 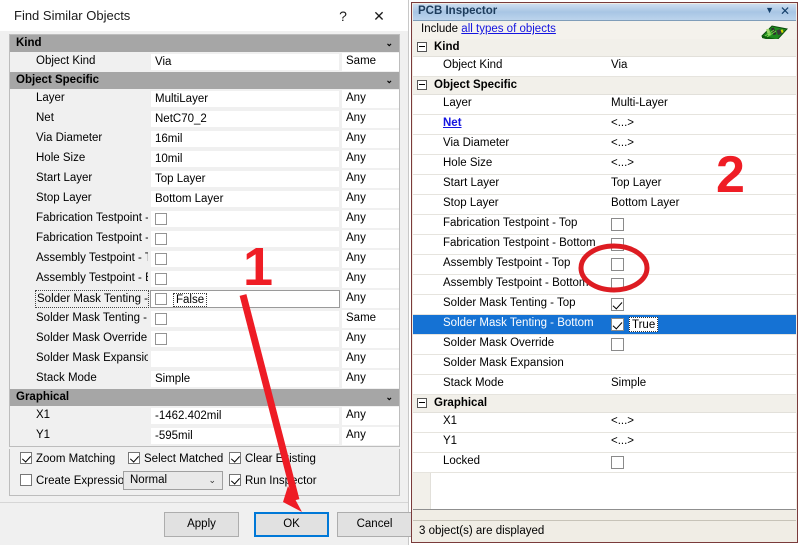 What do you see at coordinates (204, 80) in the screenshot?
I see `section-header-object-specific: Object Specific ⌄` at bounding box center [204, 80].